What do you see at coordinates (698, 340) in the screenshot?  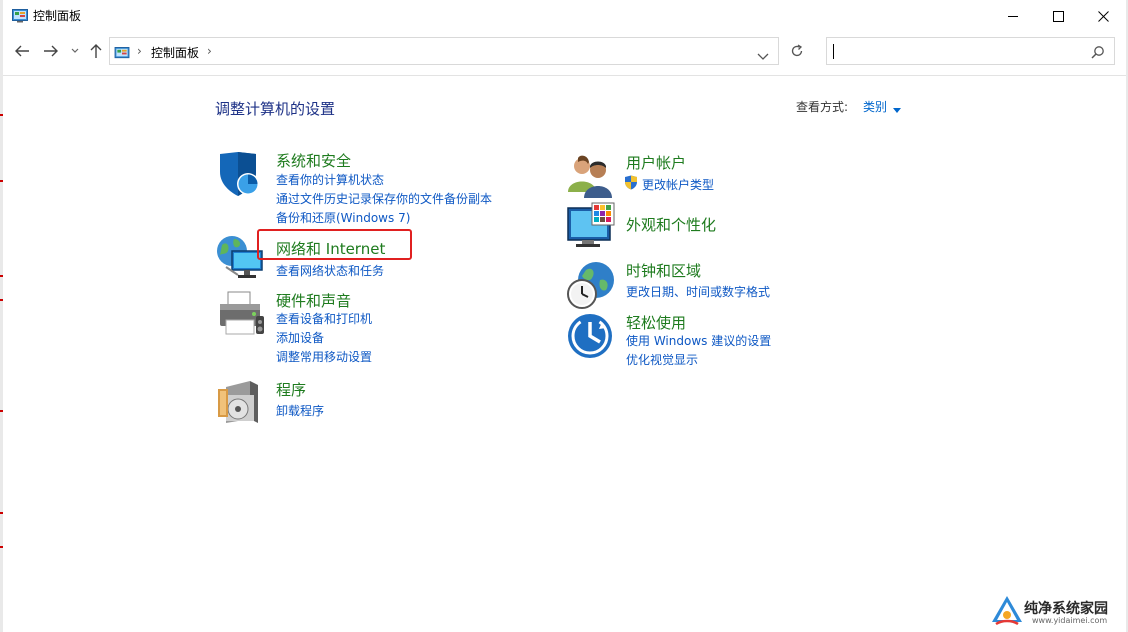 I see `link-windows-recommended-settings: 使用 Windows 建议的设置` at bounding box center [698, 340].